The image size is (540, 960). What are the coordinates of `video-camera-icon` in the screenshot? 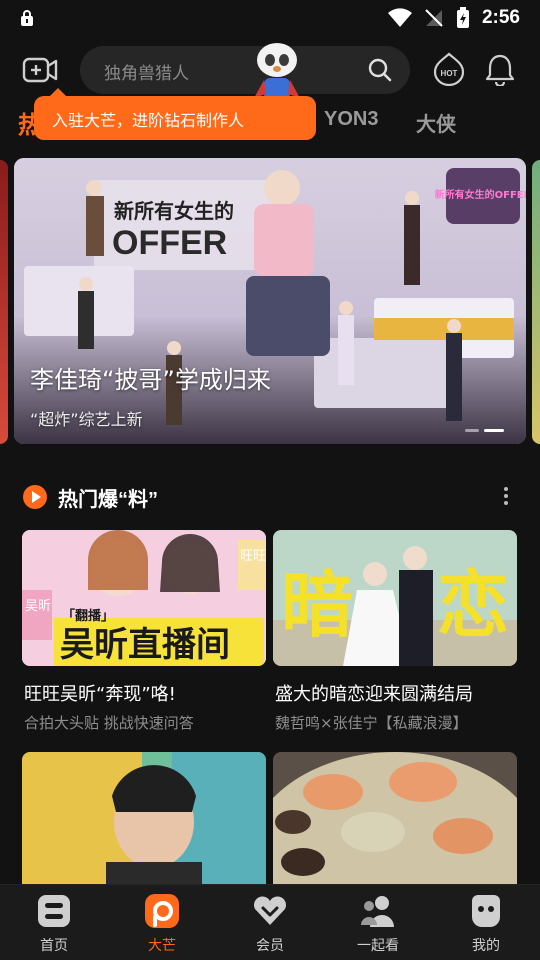 It's located at (40, 70).